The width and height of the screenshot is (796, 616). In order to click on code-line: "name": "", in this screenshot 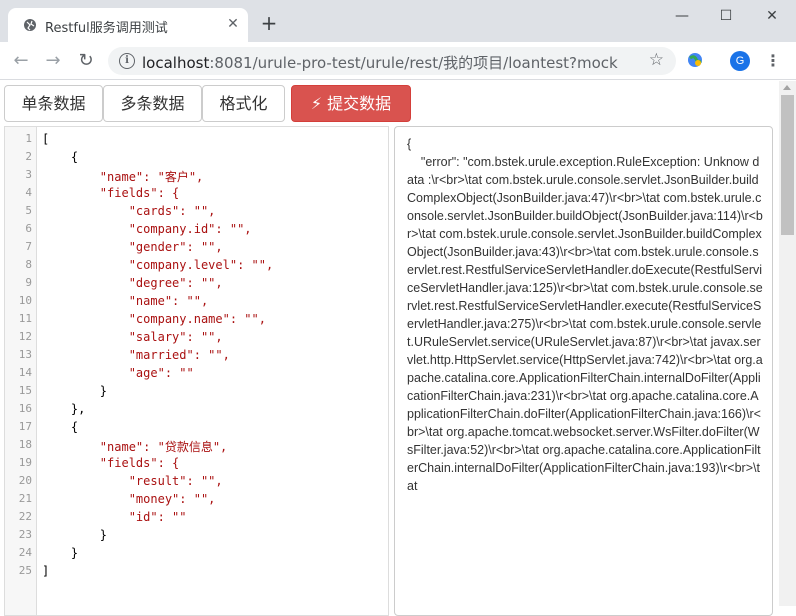, I will do `click(125, 301)`.